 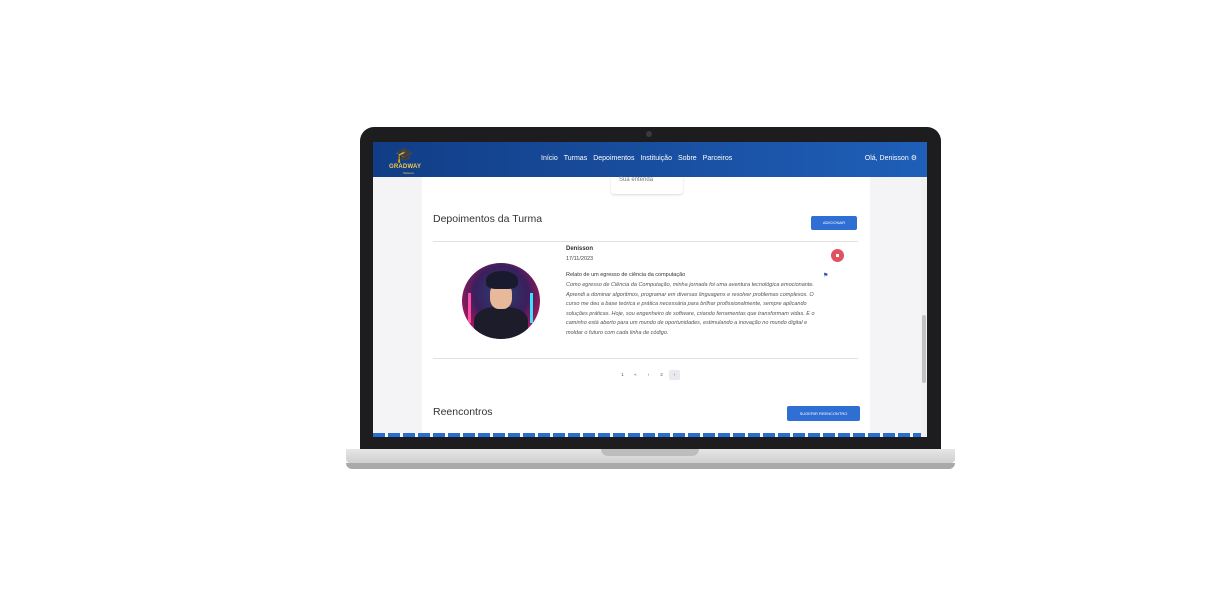 What do you see at coordinates (647, 185) in the screenshot?
I see `previous-card: Sua entenda` at bounding box center [647, 185].